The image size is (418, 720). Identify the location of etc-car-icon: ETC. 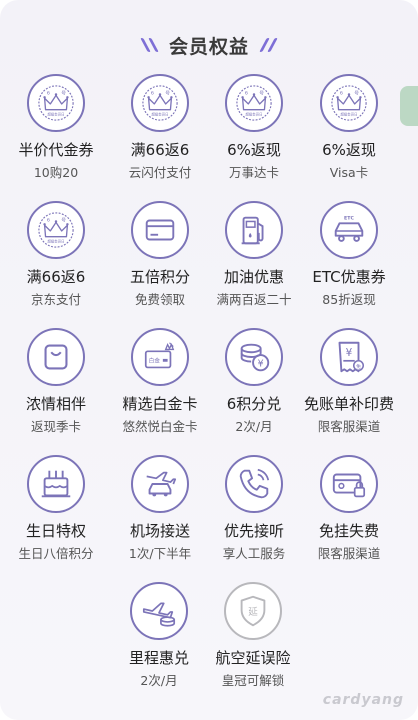
(349, 230).